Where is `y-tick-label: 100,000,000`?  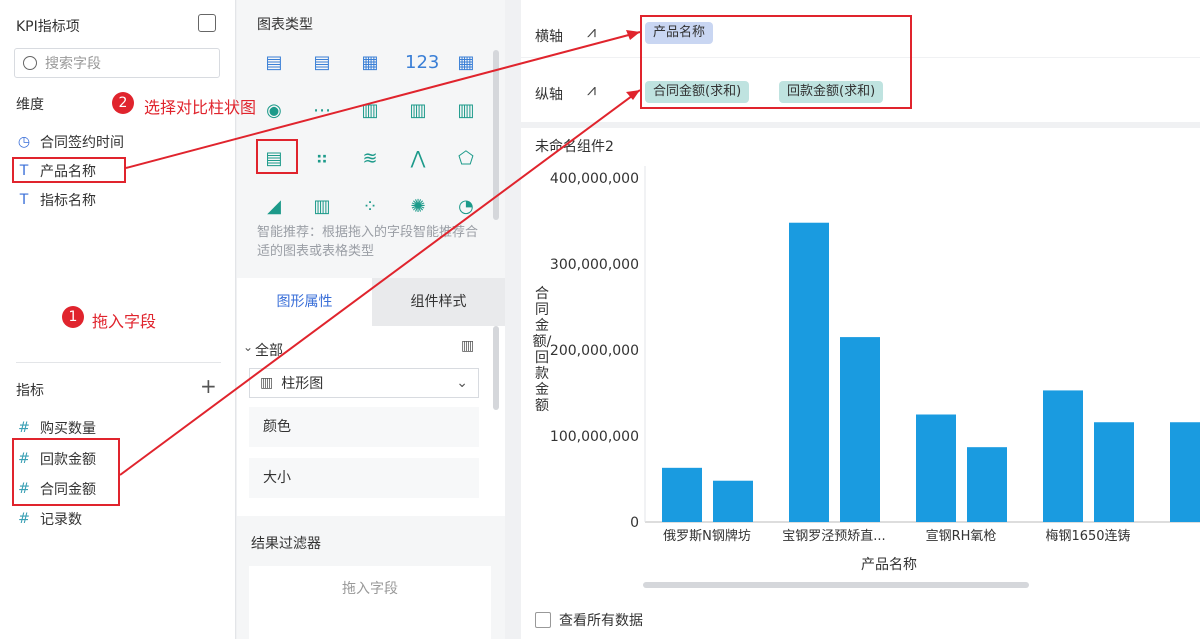 y-tick-label: 100,000,000 is located at coordinates (594, 437).